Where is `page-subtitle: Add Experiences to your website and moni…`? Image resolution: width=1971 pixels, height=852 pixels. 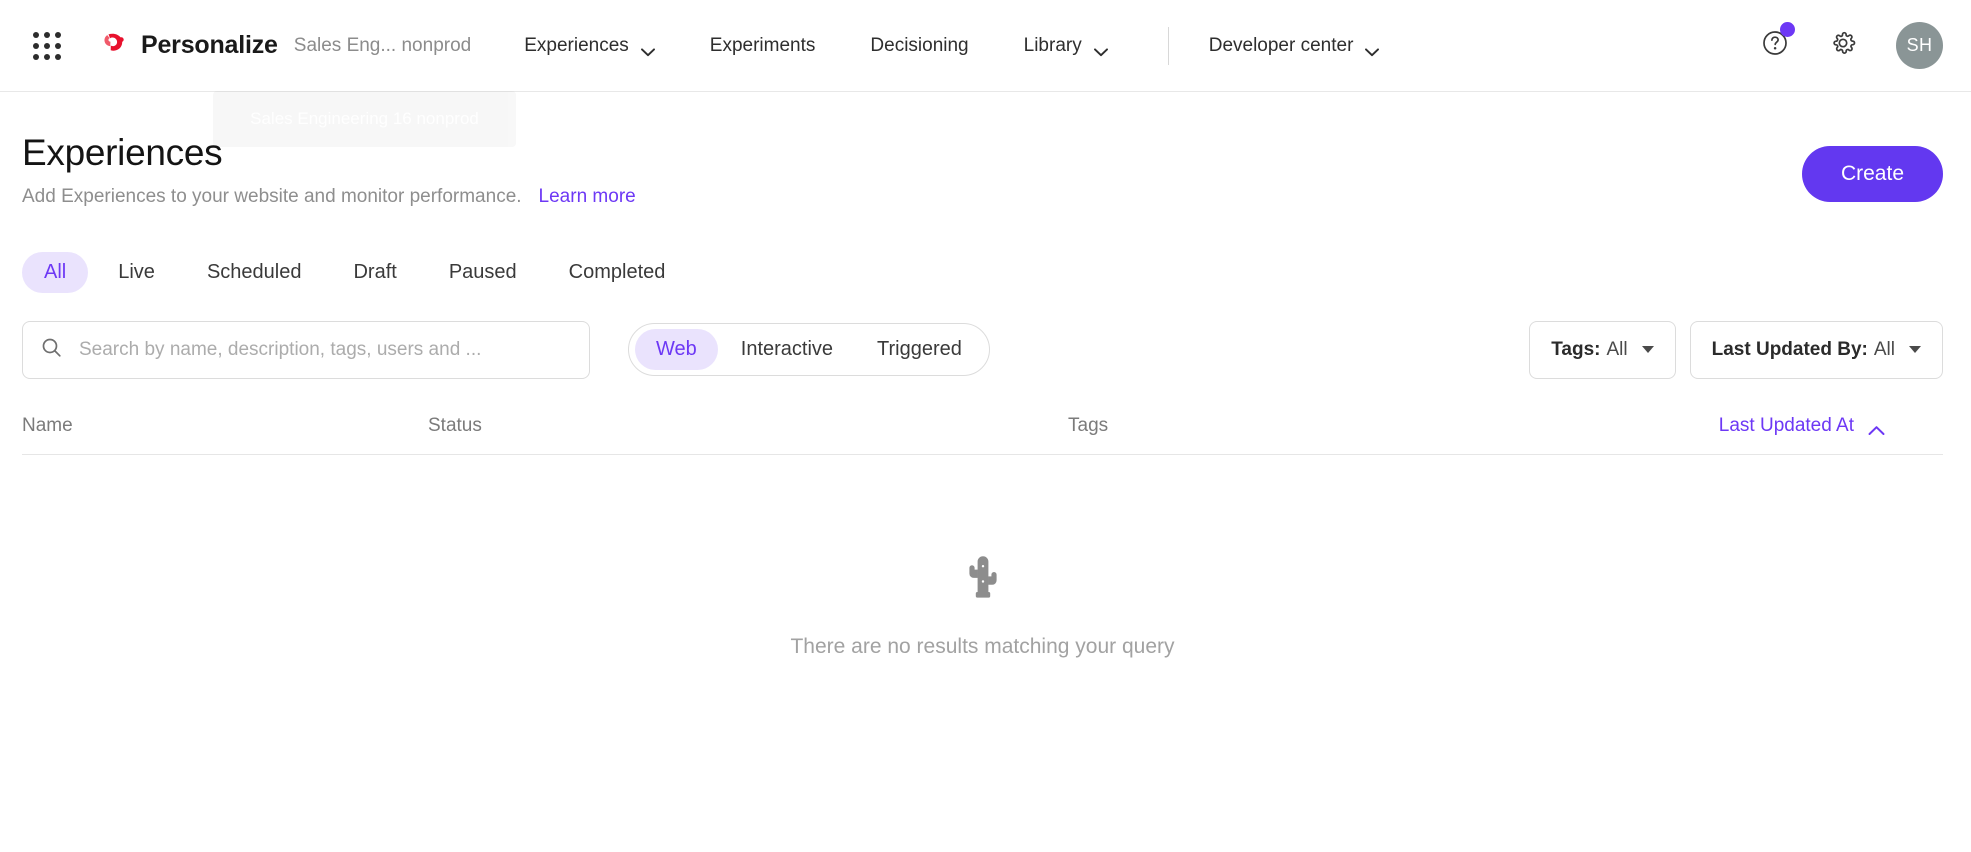 page-subtitle: Add Experiences to your website and moni… is located at coordinates (272, 196).